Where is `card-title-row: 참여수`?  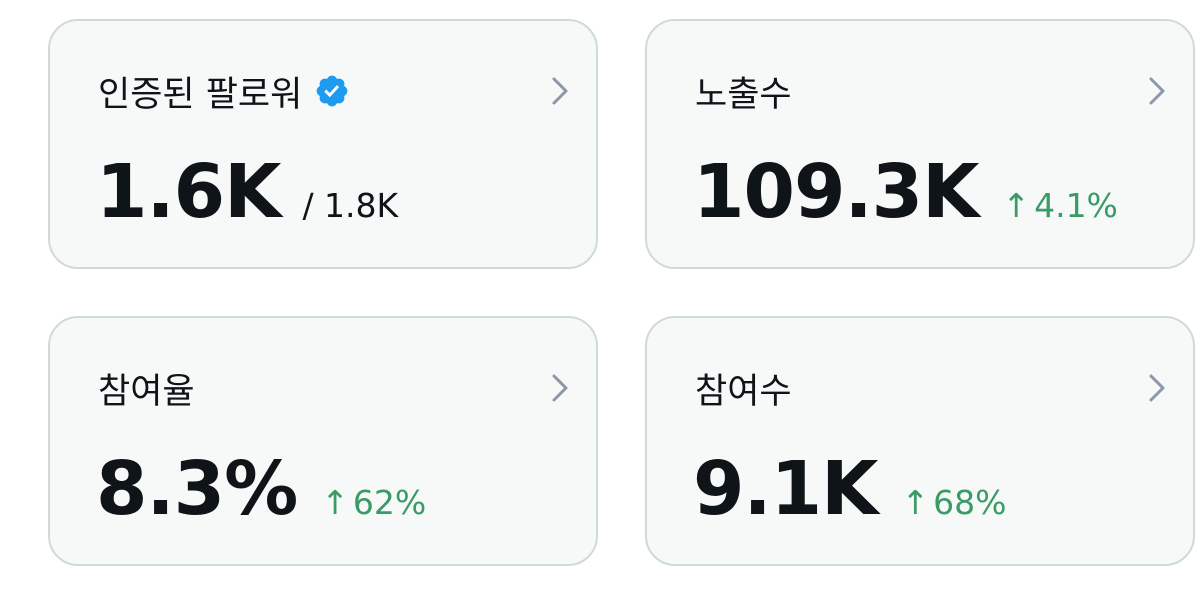
card-title-row: 참여수 is located at coordinates (743, 388).